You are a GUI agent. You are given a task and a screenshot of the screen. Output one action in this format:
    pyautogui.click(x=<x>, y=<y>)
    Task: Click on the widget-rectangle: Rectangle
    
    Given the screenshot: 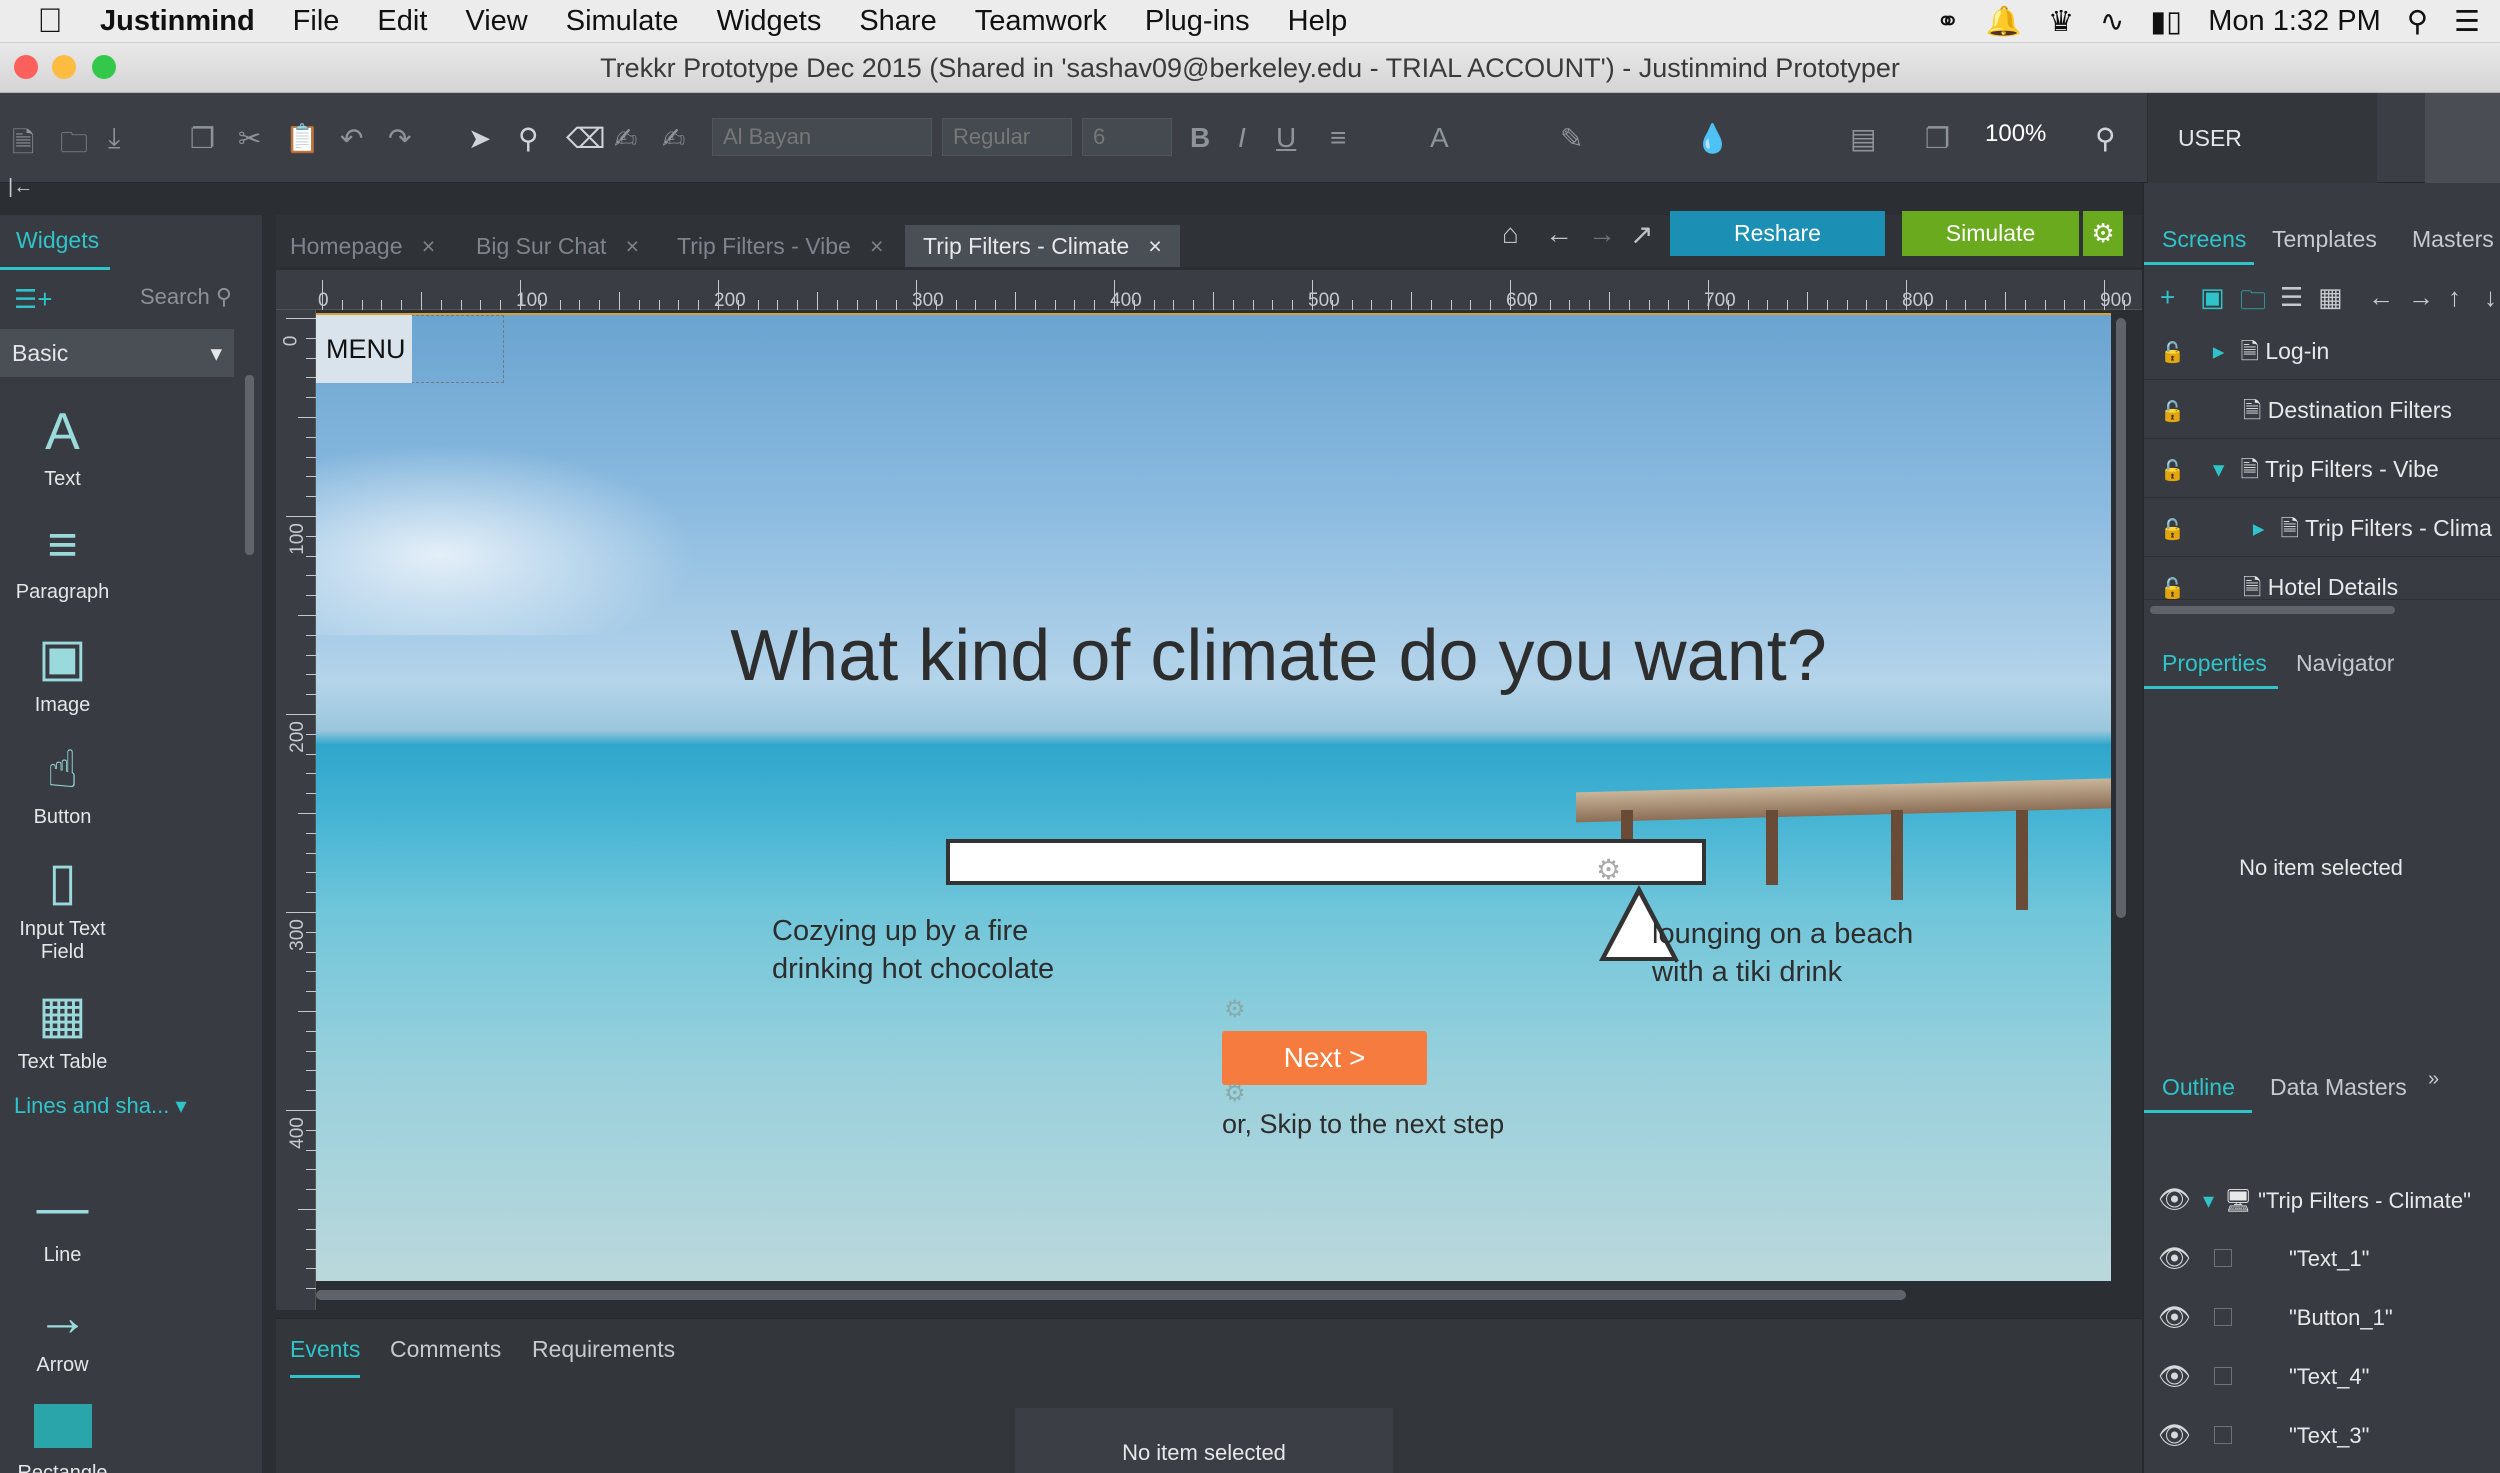 What is the action you would take?
    pyautogui.click(x=62, y=1434)
    